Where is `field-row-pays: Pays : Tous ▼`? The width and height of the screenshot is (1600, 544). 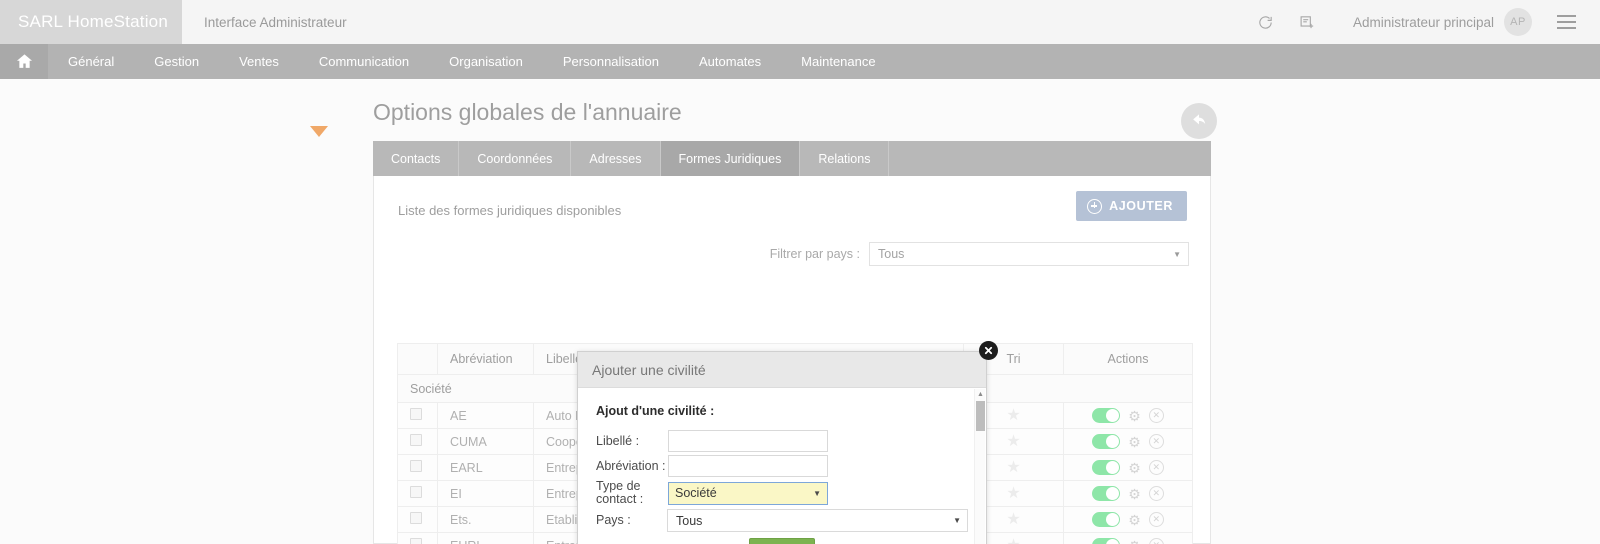 field-row-pays: Pays : Tous ▼ is located at coordinates (782, 520).